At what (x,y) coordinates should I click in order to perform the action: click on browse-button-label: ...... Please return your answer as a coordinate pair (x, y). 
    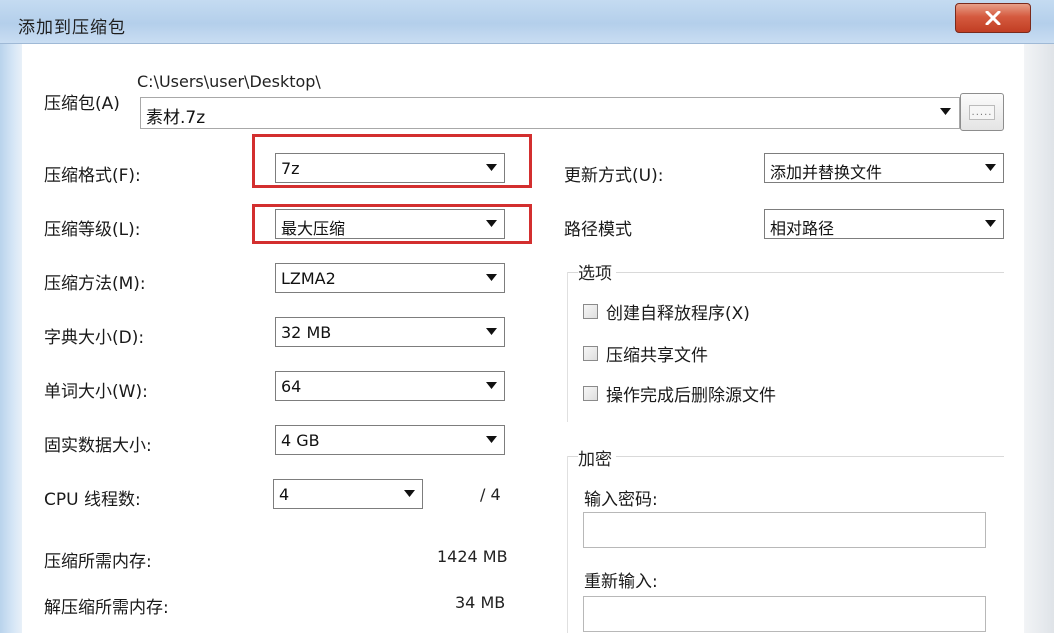
    Looking at the image, I should click on (982, 112).